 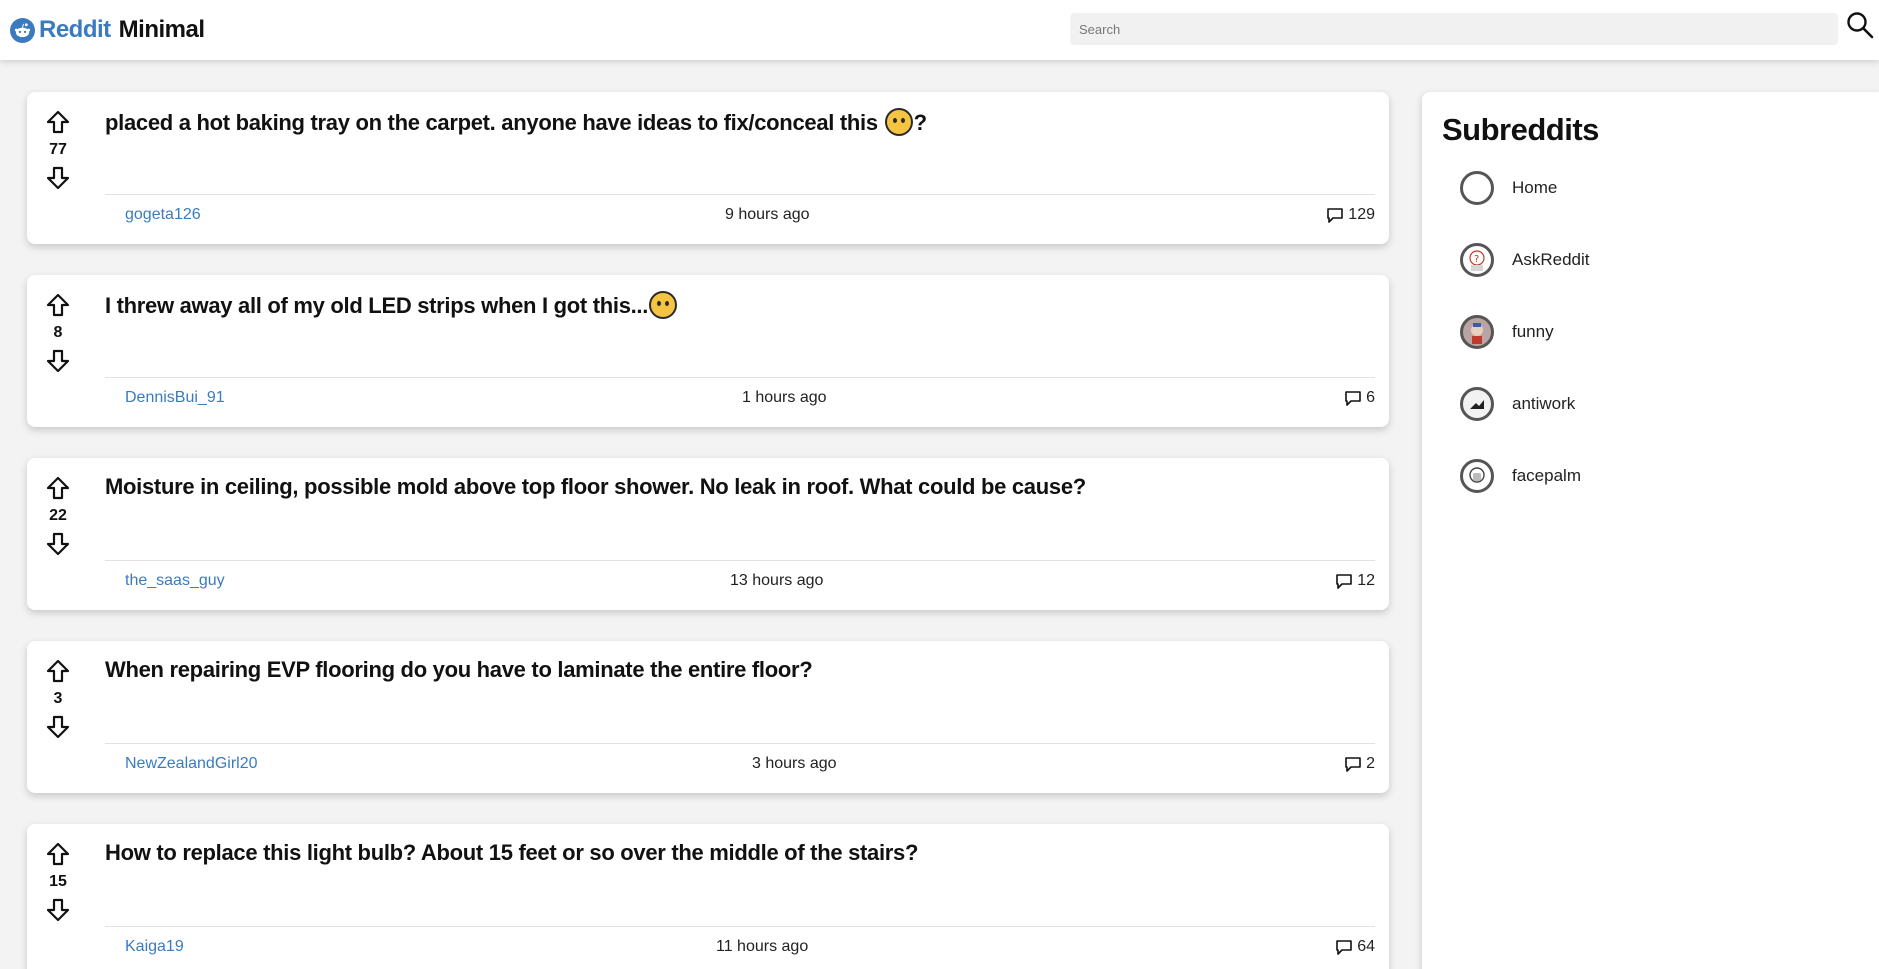 I want to click on comment-count: 12, so click(x=1366, y=580).